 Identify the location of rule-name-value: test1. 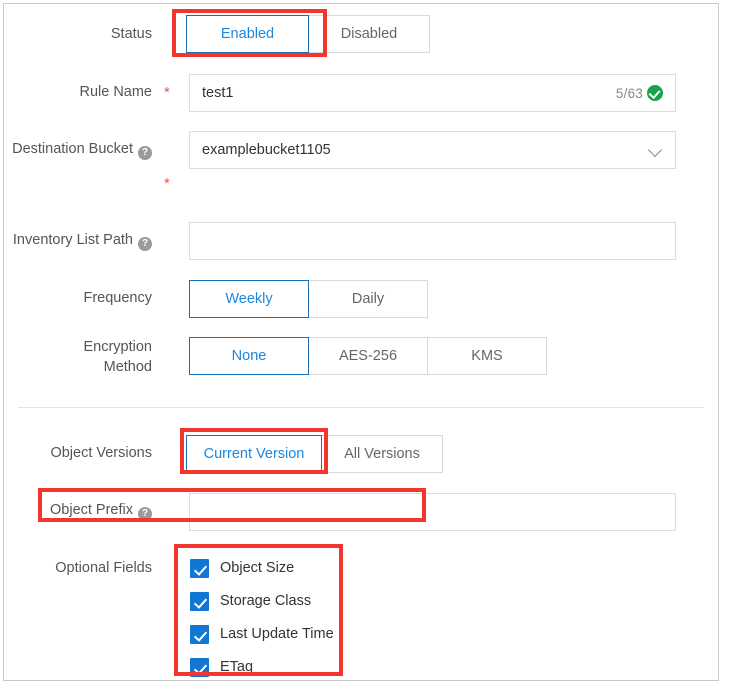
(218, 93).